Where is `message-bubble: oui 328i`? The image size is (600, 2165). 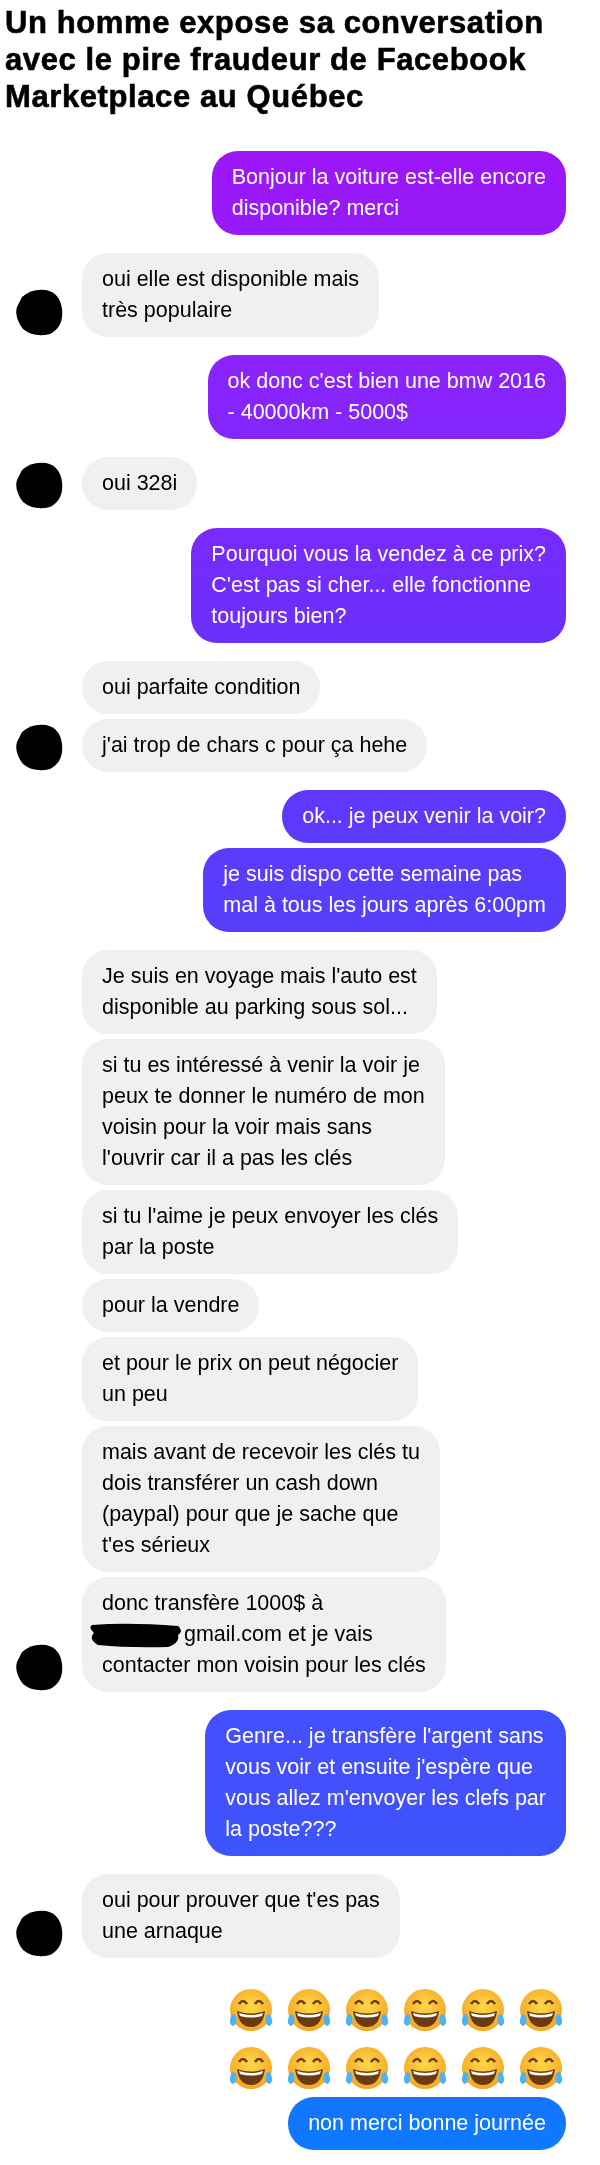
message-bubble: oui 328i is located at coordinates (140, 483).